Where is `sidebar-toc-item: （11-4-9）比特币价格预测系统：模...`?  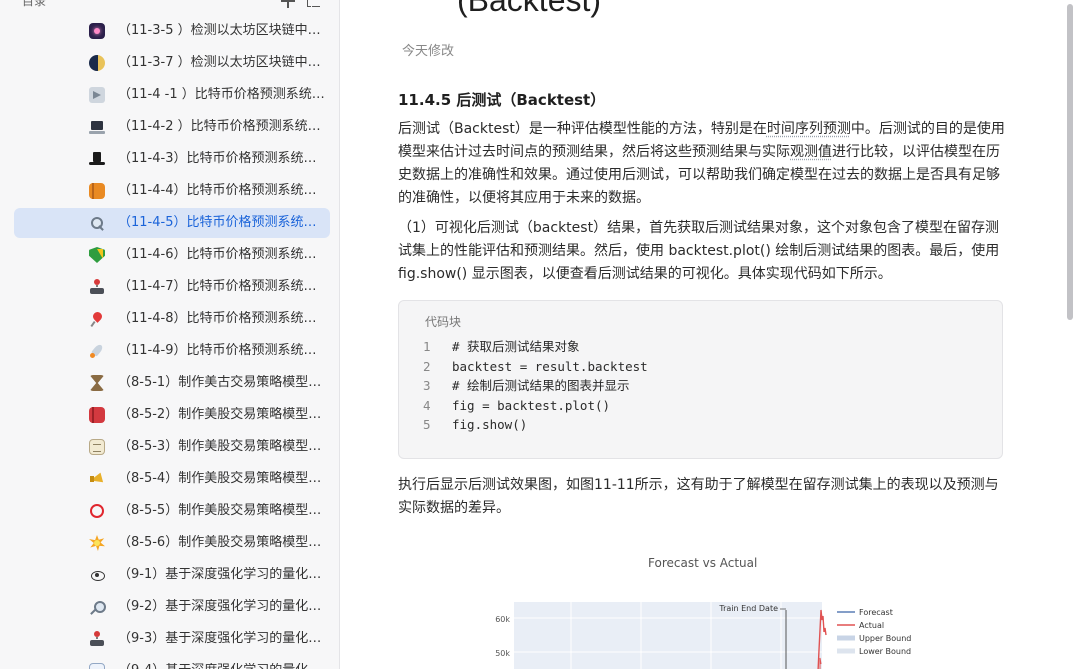
sidebar-toc-item: （11-4-9）比特币价格预测系统：模... is located at coordinates (172, 351).